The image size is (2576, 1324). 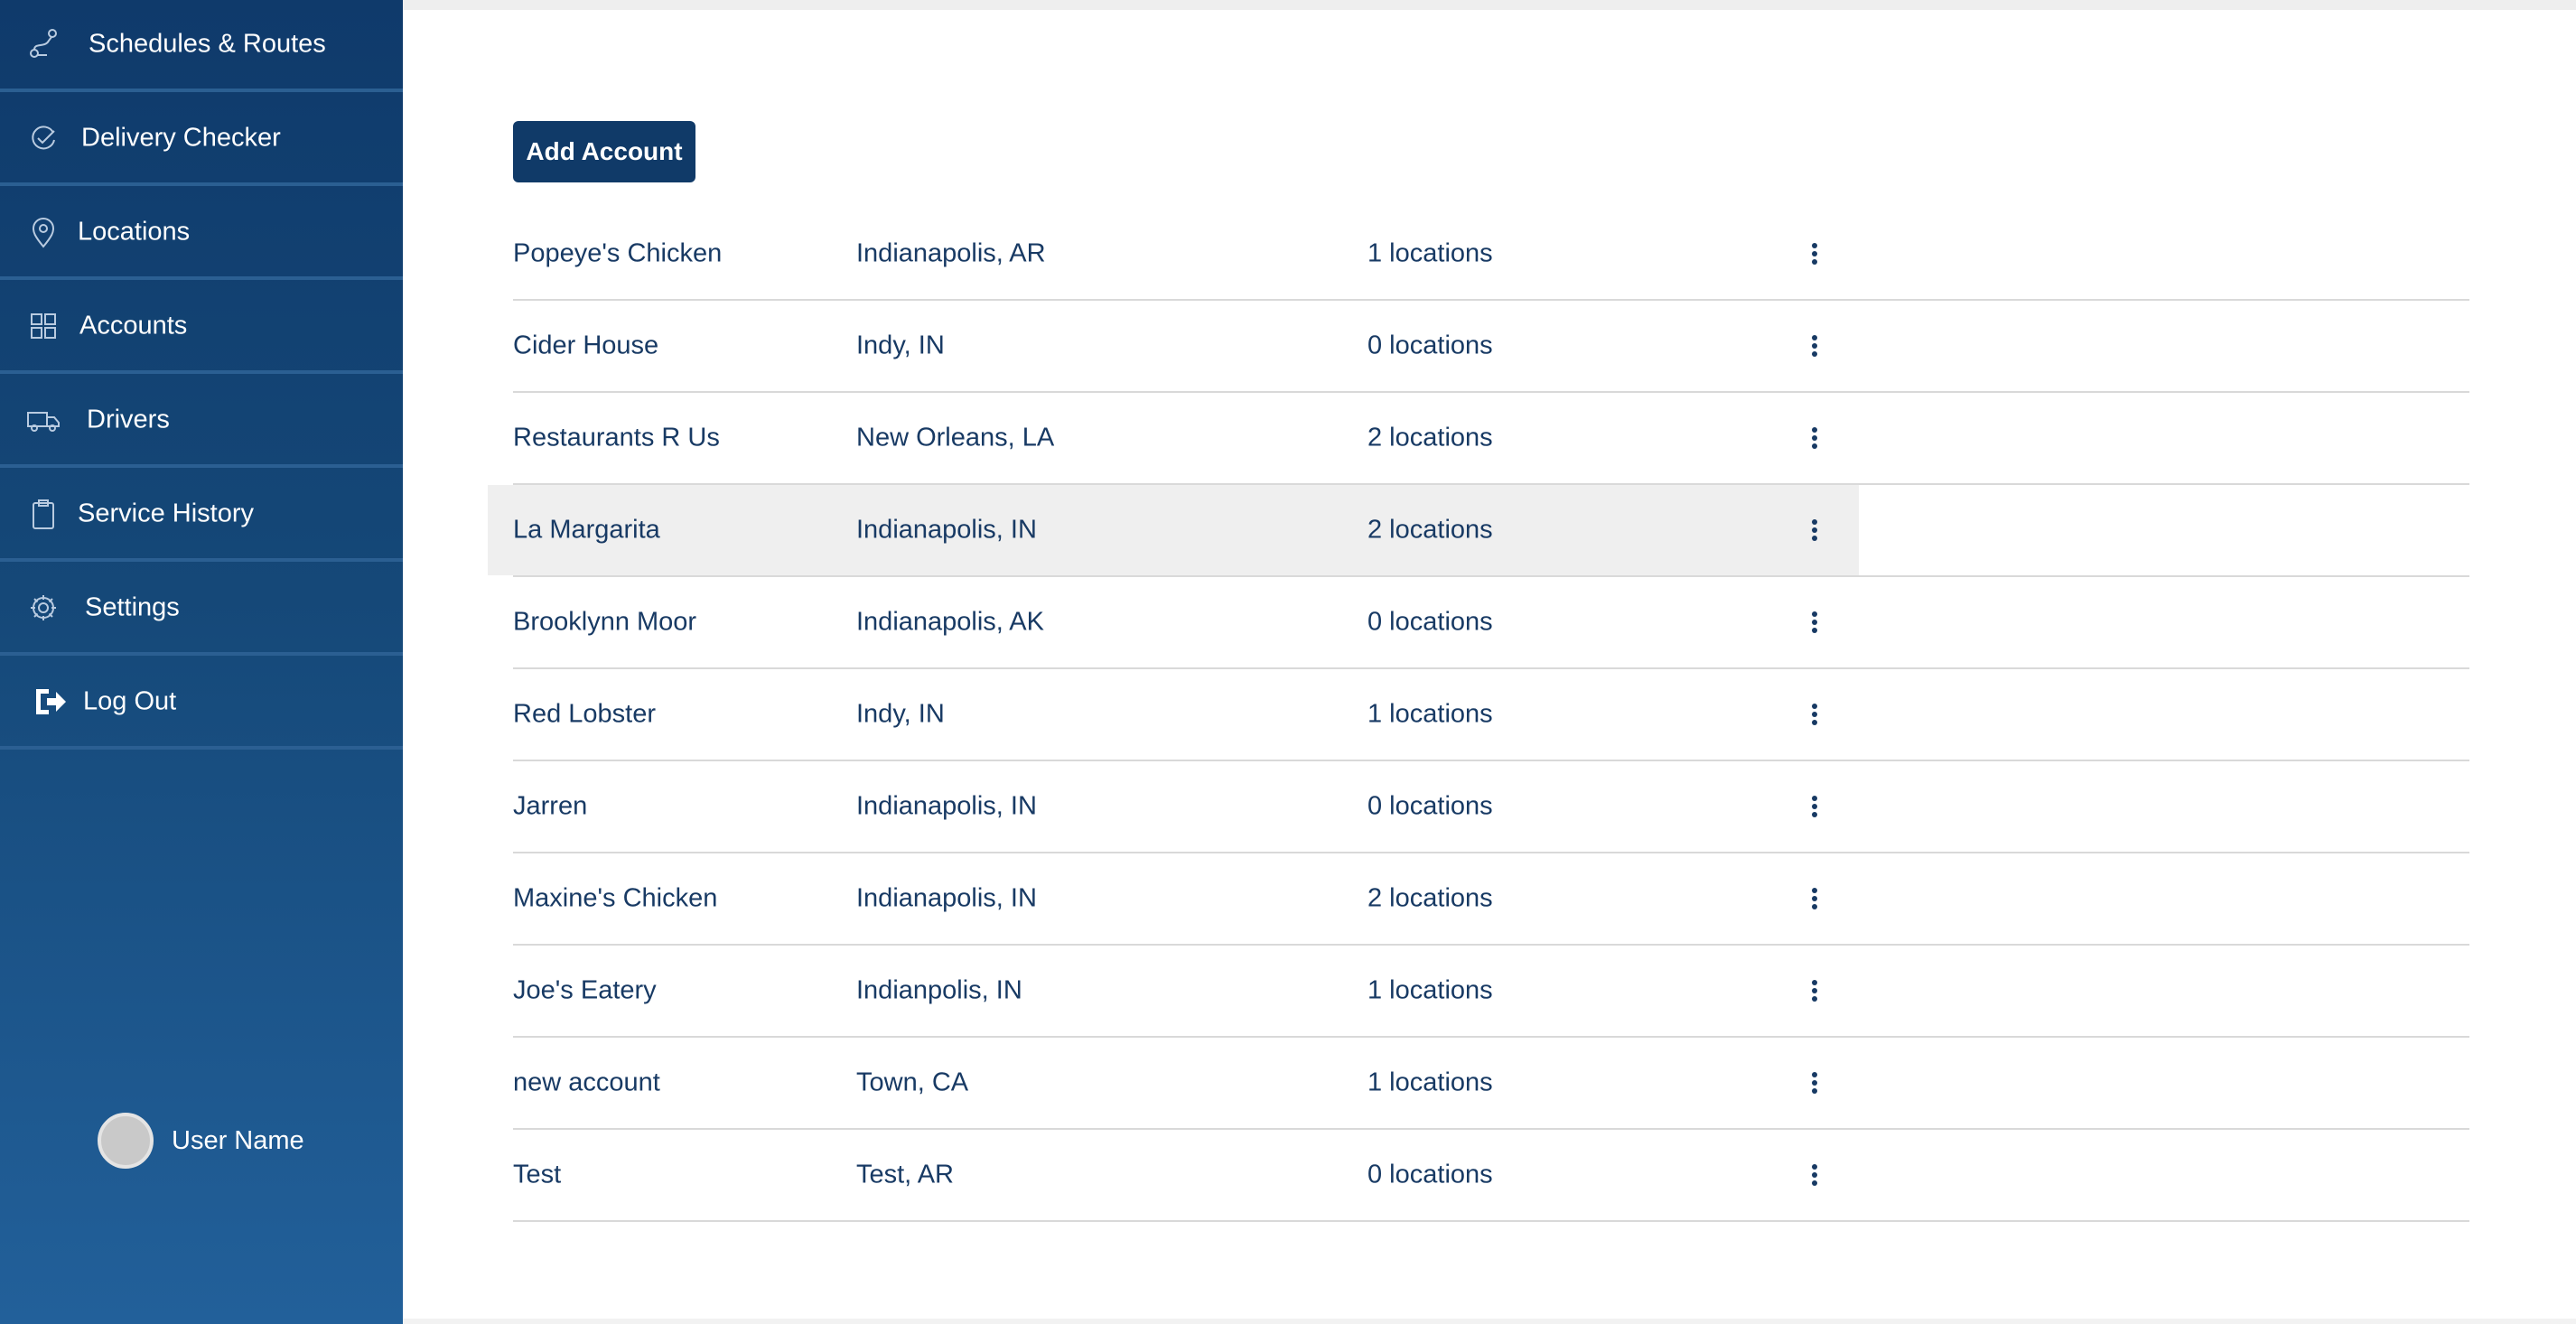 What do you see at coordinates (586, 1082) in the screenshot?
I see `account-name: new account` at bounding box center [586, 1082].